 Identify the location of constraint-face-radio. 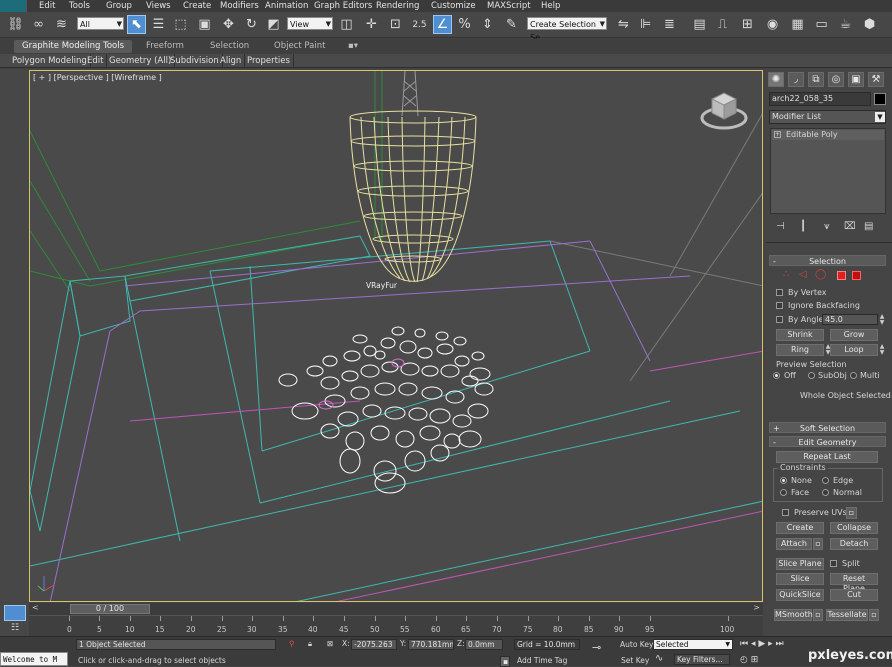
(783, 492).